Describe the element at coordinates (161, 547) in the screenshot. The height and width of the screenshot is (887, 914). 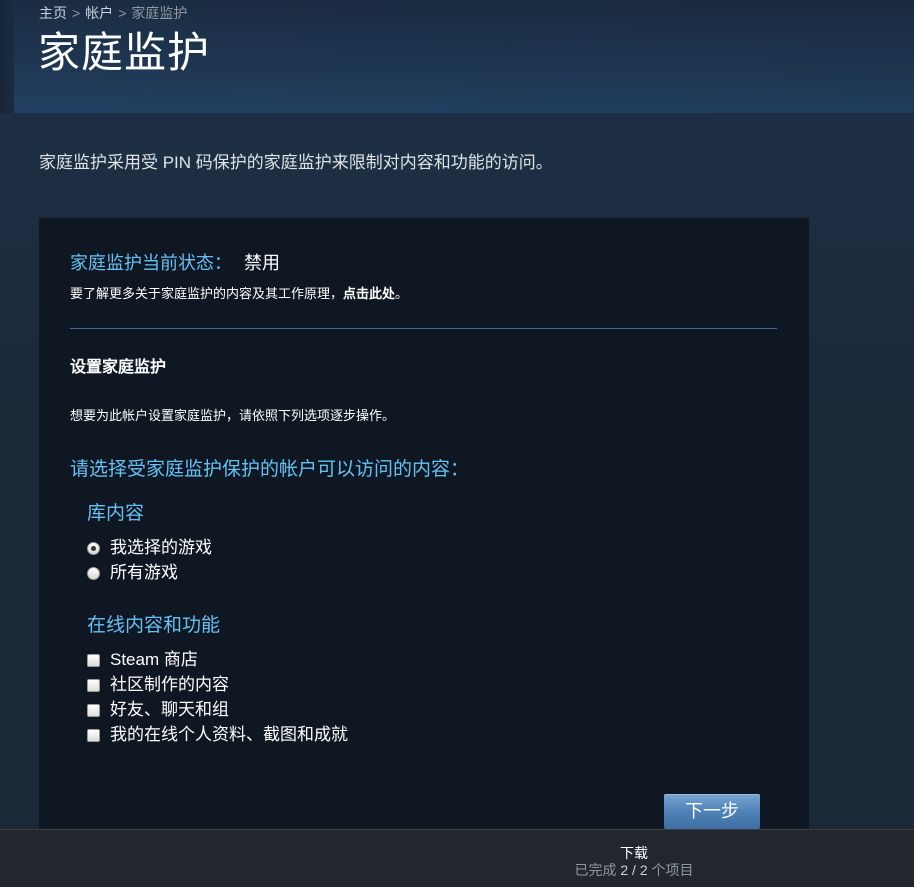
I see `option-label: 我选择的游戏` at that location.